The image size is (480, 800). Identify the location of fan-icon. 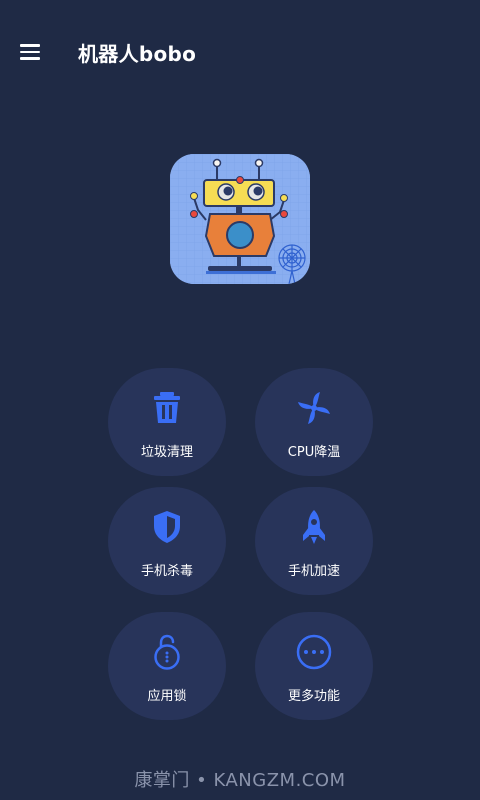
(314, 408).